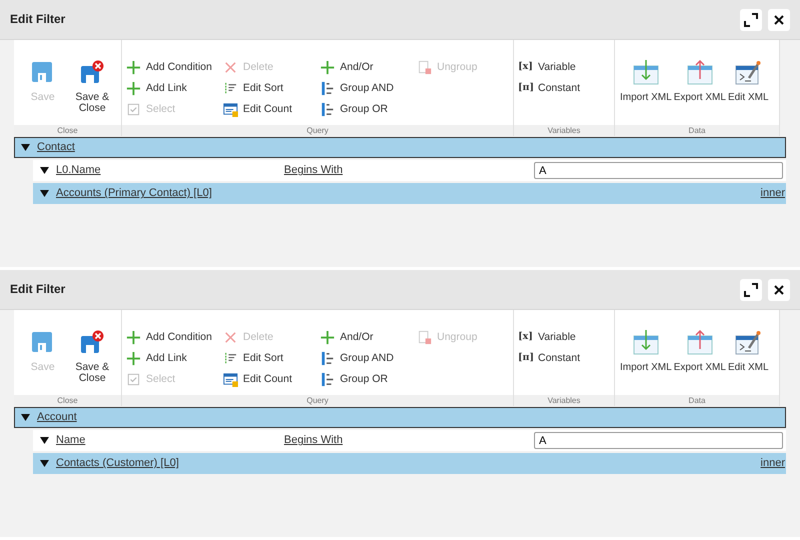 The width and height of the screenshot is (800, 540). What do you see at coordinates (409, 170) in the screenshot?
I see `tree-row: L0.Name Begins With A` at bounding box center [409, 170].